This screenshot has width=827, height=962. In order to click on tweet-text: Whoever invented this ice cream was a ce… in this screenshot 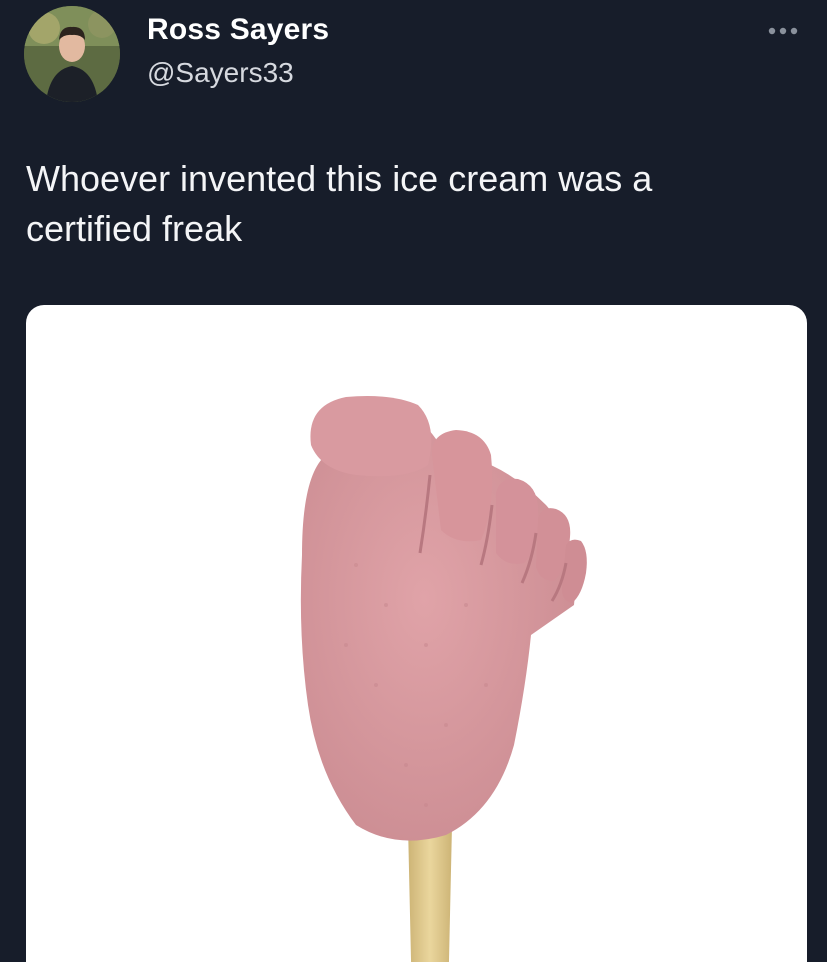, I will do `click(339, 203)`.